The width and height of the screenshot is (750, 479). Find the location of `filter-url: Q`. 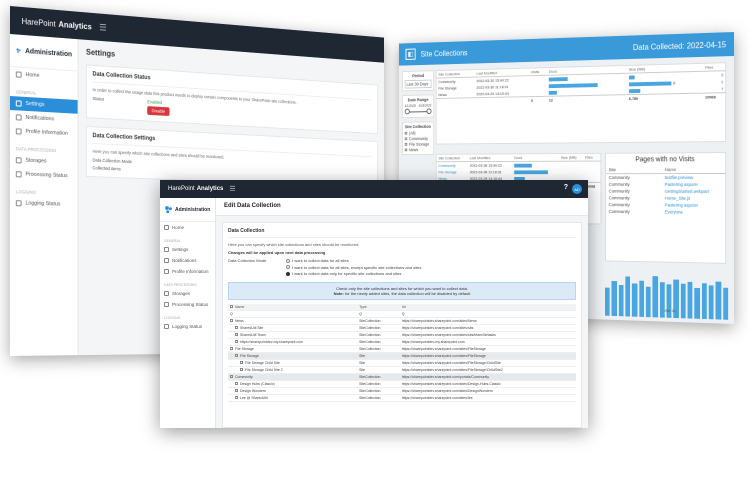

filter-url: Q is located at coordinates (487, 314).